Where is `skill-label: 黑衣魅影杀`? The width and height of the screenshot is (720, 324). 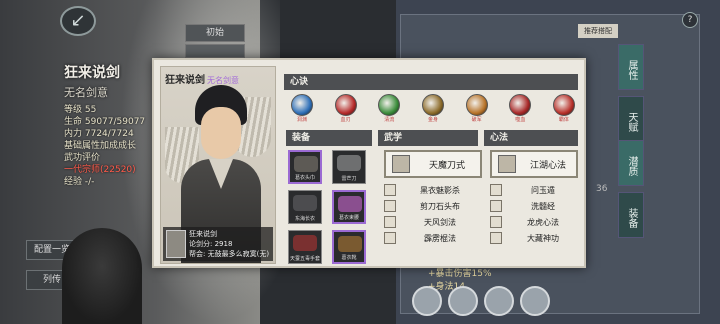 skill-label: 黑衣魅影杀 is located at coordinates (440, 190).